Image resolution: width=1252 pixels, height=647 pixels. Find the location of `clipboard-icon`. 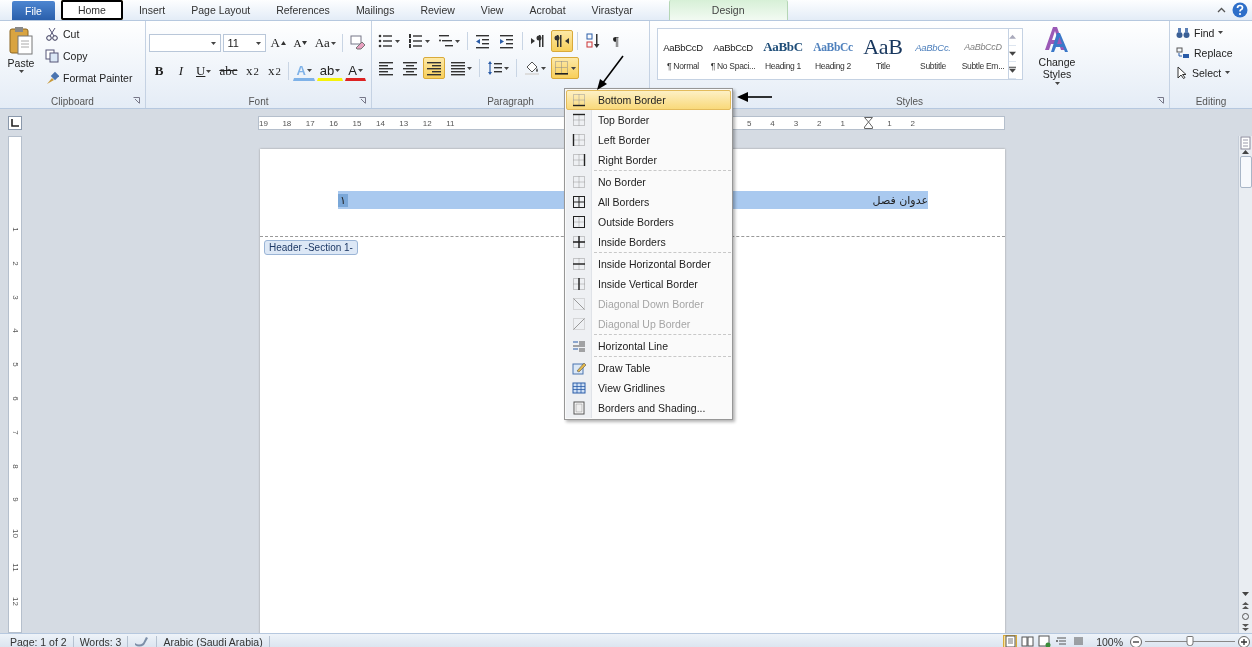

clipboard-icon is located at coordinates (21, 41).